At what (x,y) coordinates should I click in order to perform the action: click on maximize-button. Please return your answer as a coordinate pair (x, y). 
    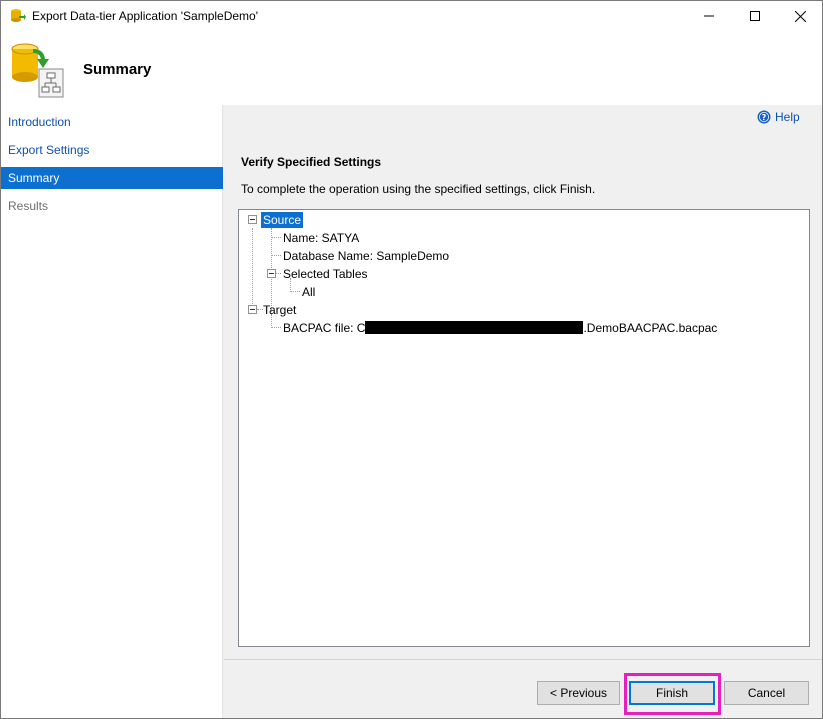
    Looking at the image, I should click on (755, 16).